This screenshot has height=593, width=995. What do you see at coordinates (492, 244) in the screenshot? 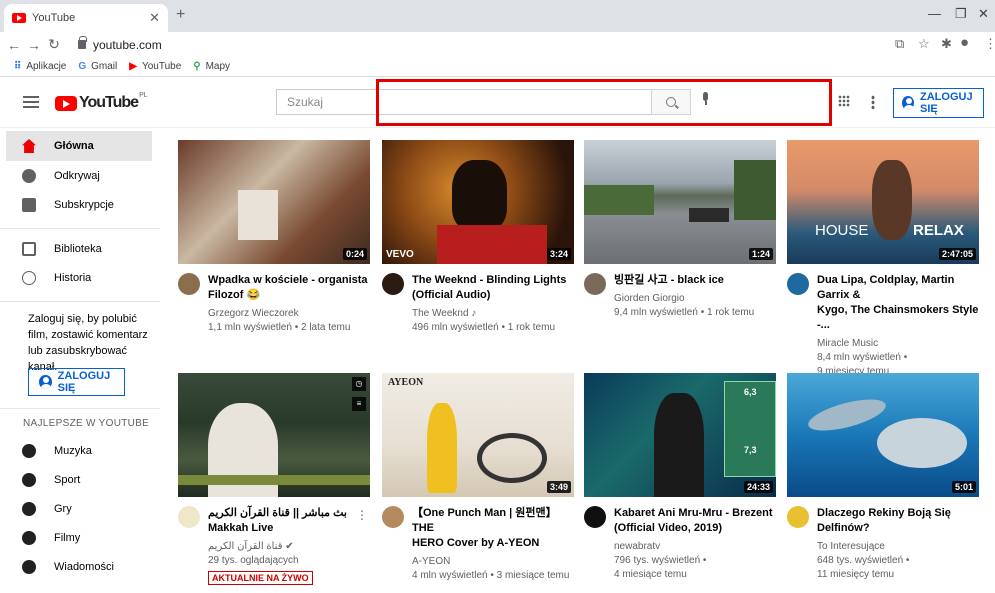
I see `red-jacket` at bounding box center [492, 244].